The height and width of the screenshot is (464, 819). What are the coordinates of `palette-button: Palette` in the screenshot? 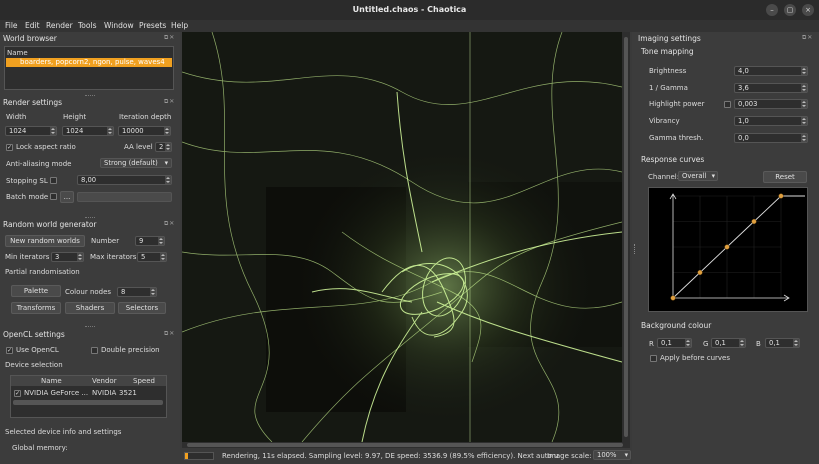 It's located at (36, 291).